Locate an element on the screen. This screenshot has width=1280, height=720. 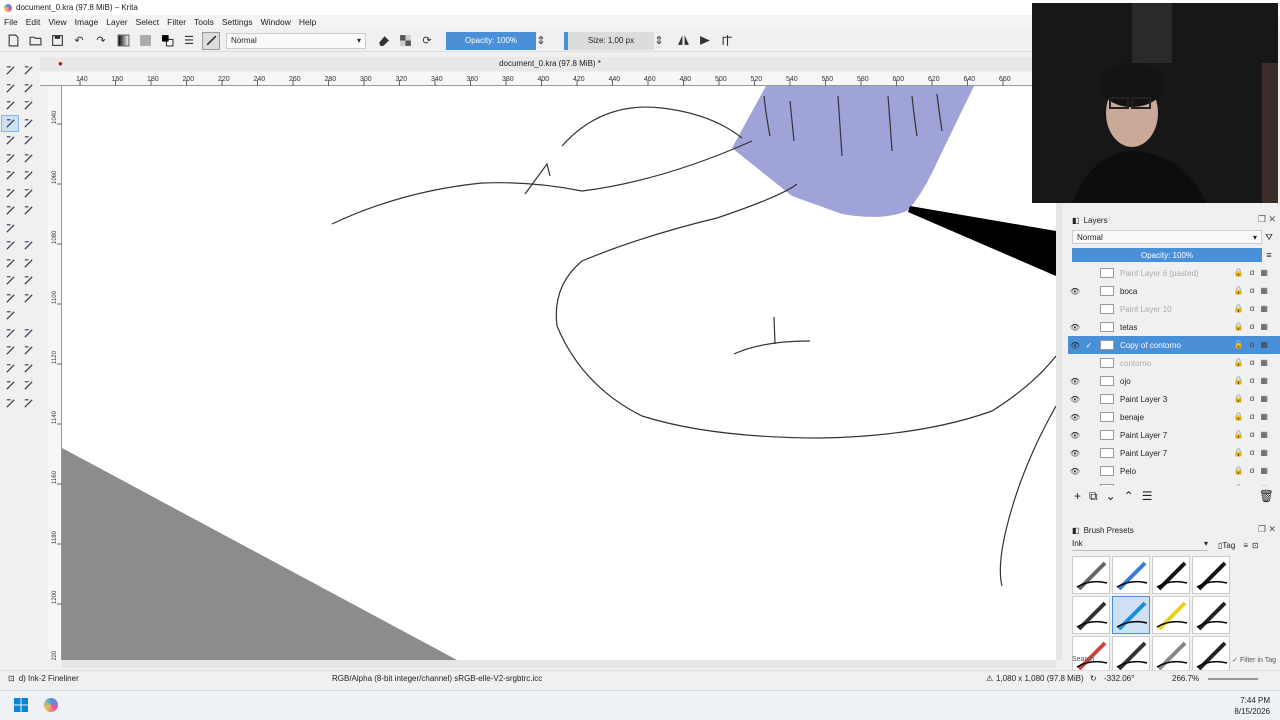
add-layer-icon: + is located at coordinates (1077, 496).